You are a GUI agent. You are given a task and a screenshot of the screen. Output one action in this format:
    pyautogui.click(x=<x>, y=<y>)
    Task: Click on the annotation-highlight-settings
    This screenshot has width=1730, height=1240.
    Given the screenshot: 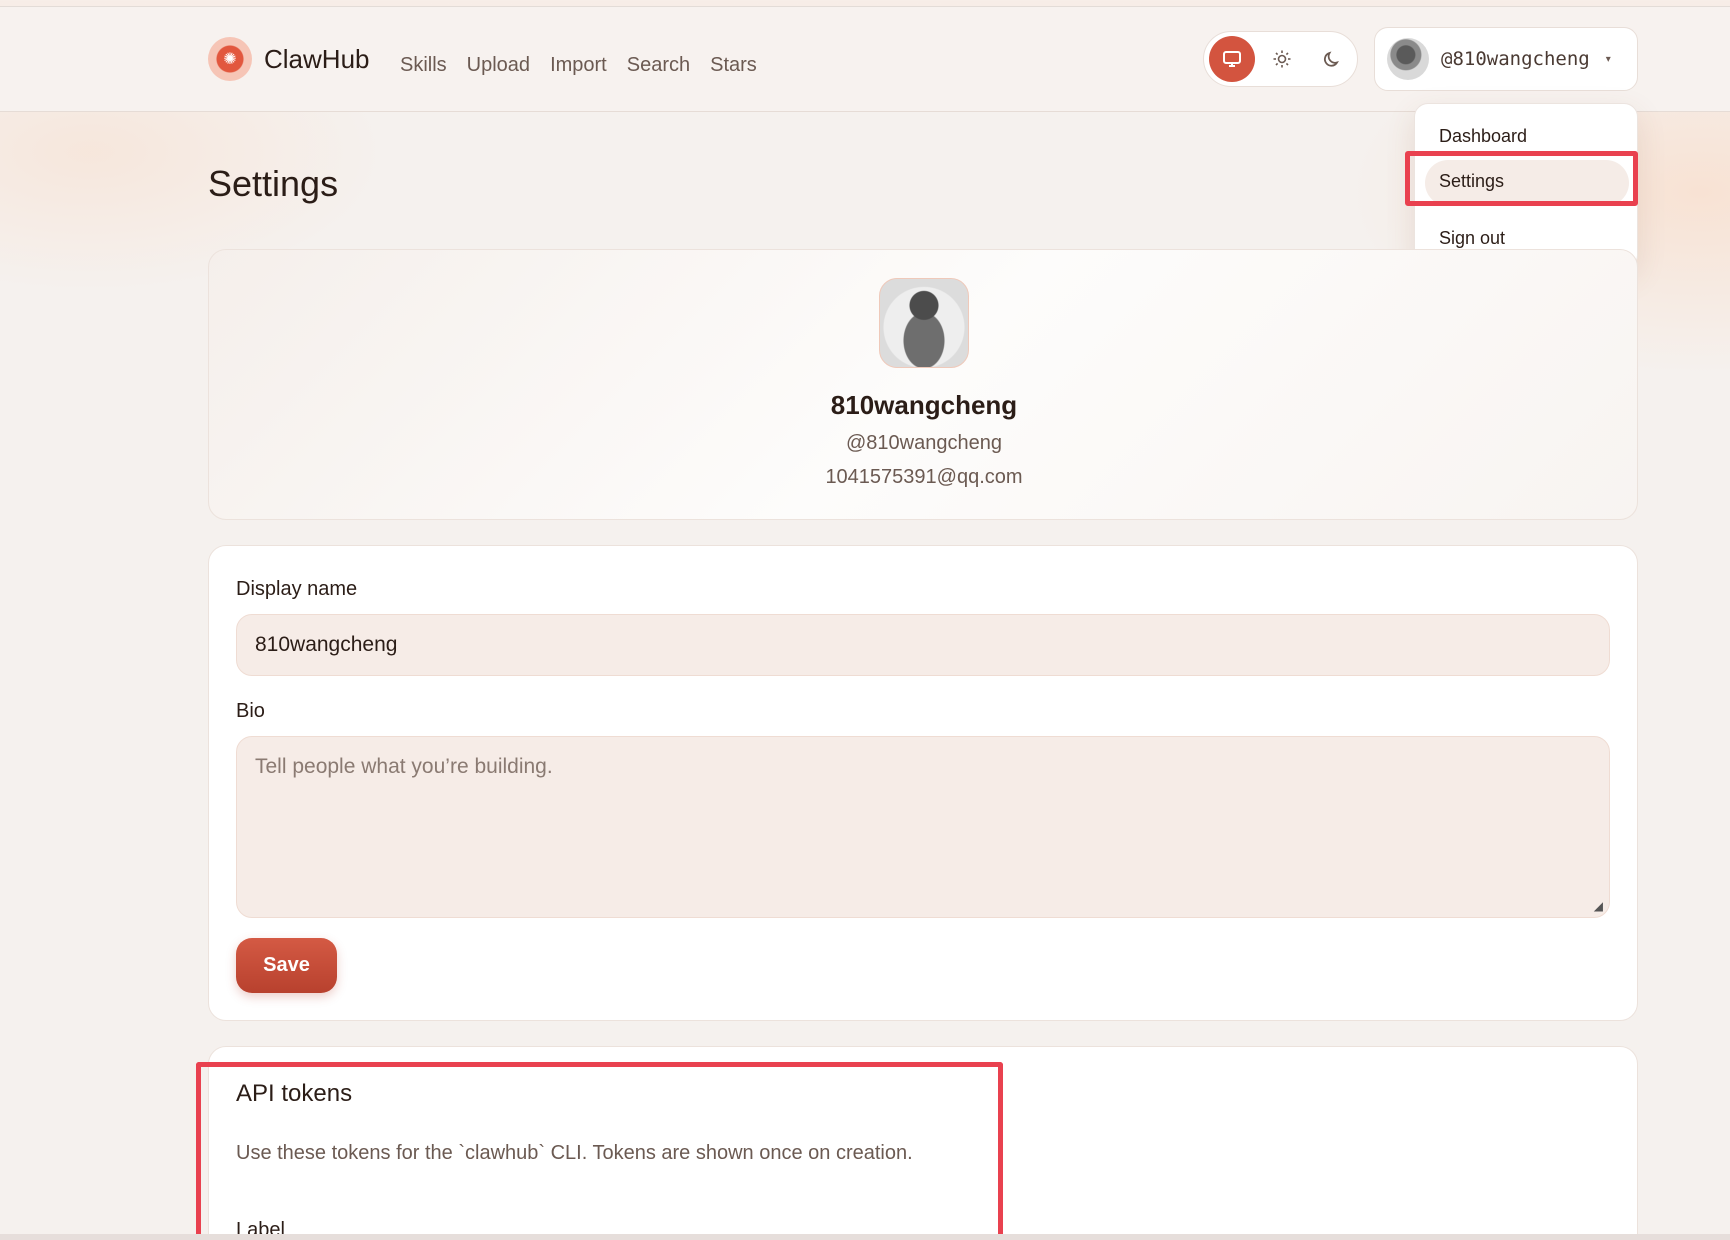 What is the action you would take?
    pyautogui.click(x=1521, y=178)
    